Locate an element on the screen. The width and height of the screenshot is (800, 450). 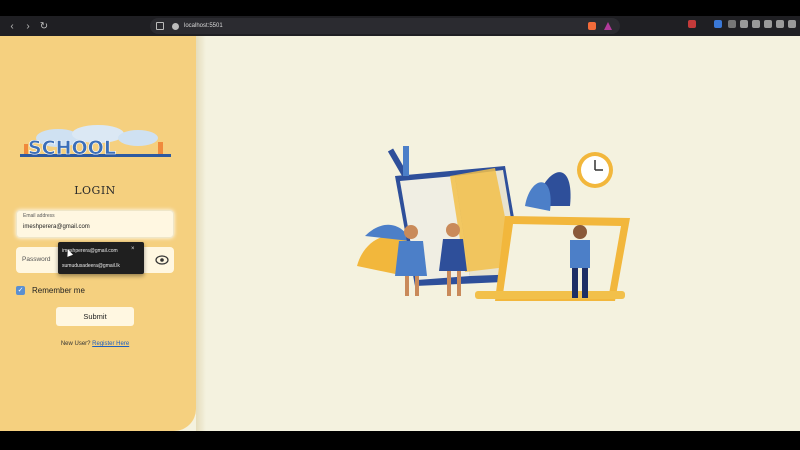
back-arrow-icon: ‹ is located at coordinates (12, 26).